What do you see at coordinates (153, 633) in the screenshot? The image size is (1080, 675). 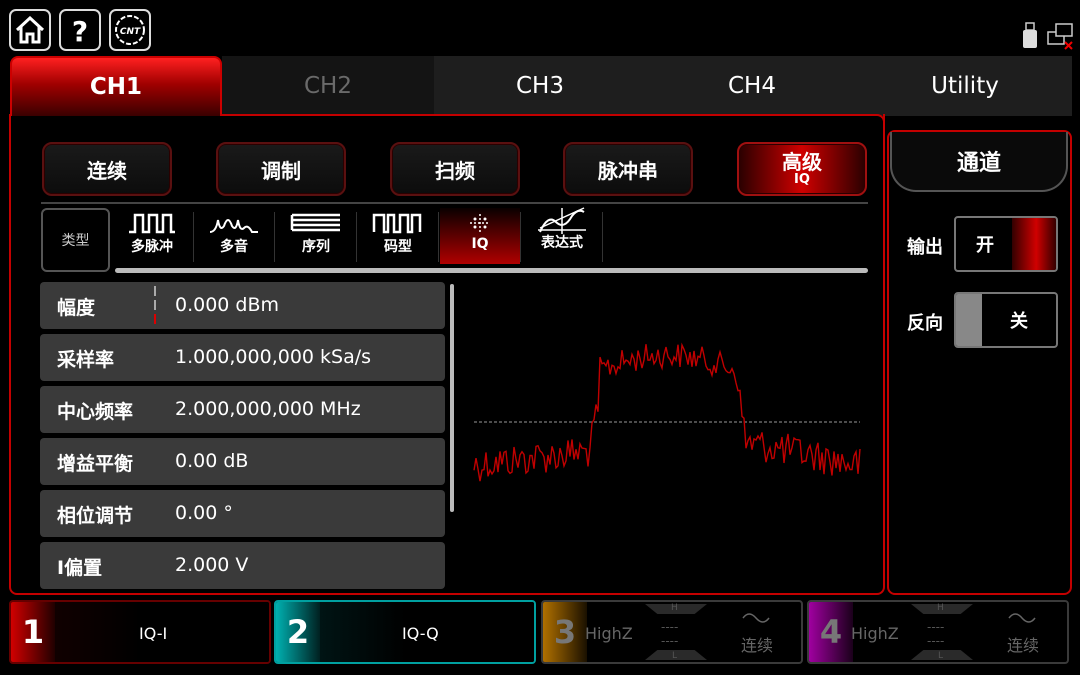 I see `channel-label: IQ-I` at bounding box center [153, 633].